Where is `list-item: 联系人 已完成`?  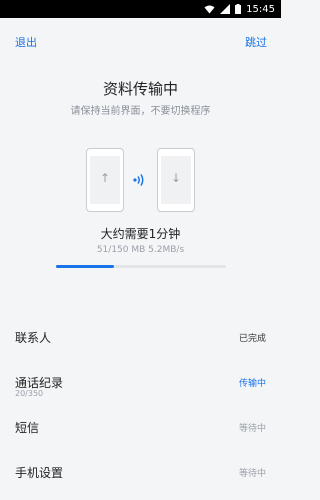
list-item: 联系人 已完成 is located at coordinates (140, 334).